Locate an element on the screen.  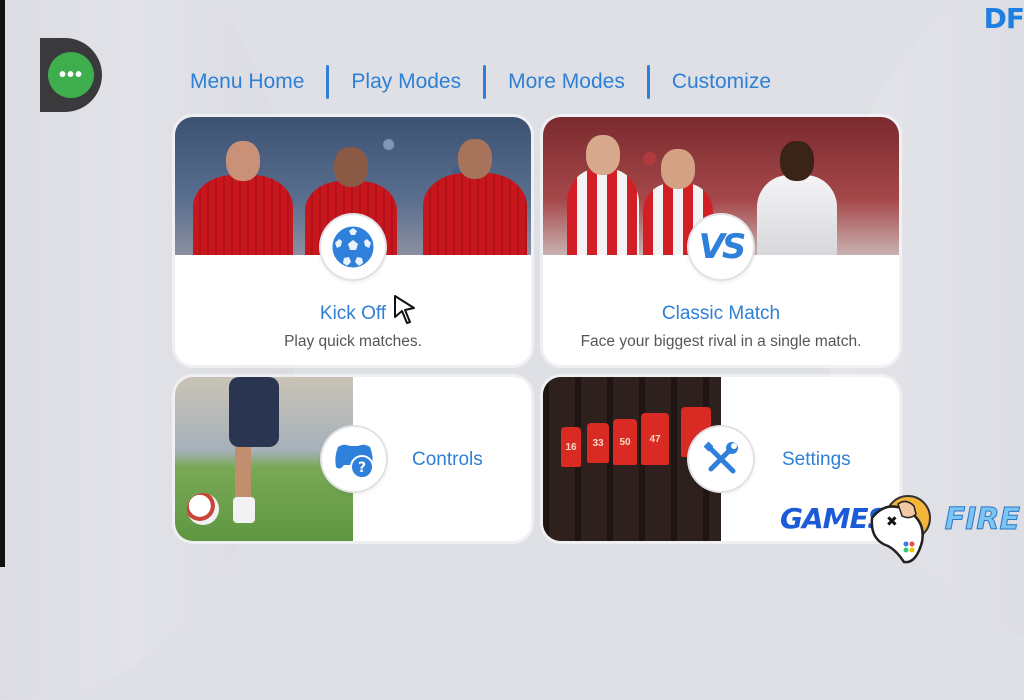
nav-menu-home: Menu Home is located at coordinates (247, 82).